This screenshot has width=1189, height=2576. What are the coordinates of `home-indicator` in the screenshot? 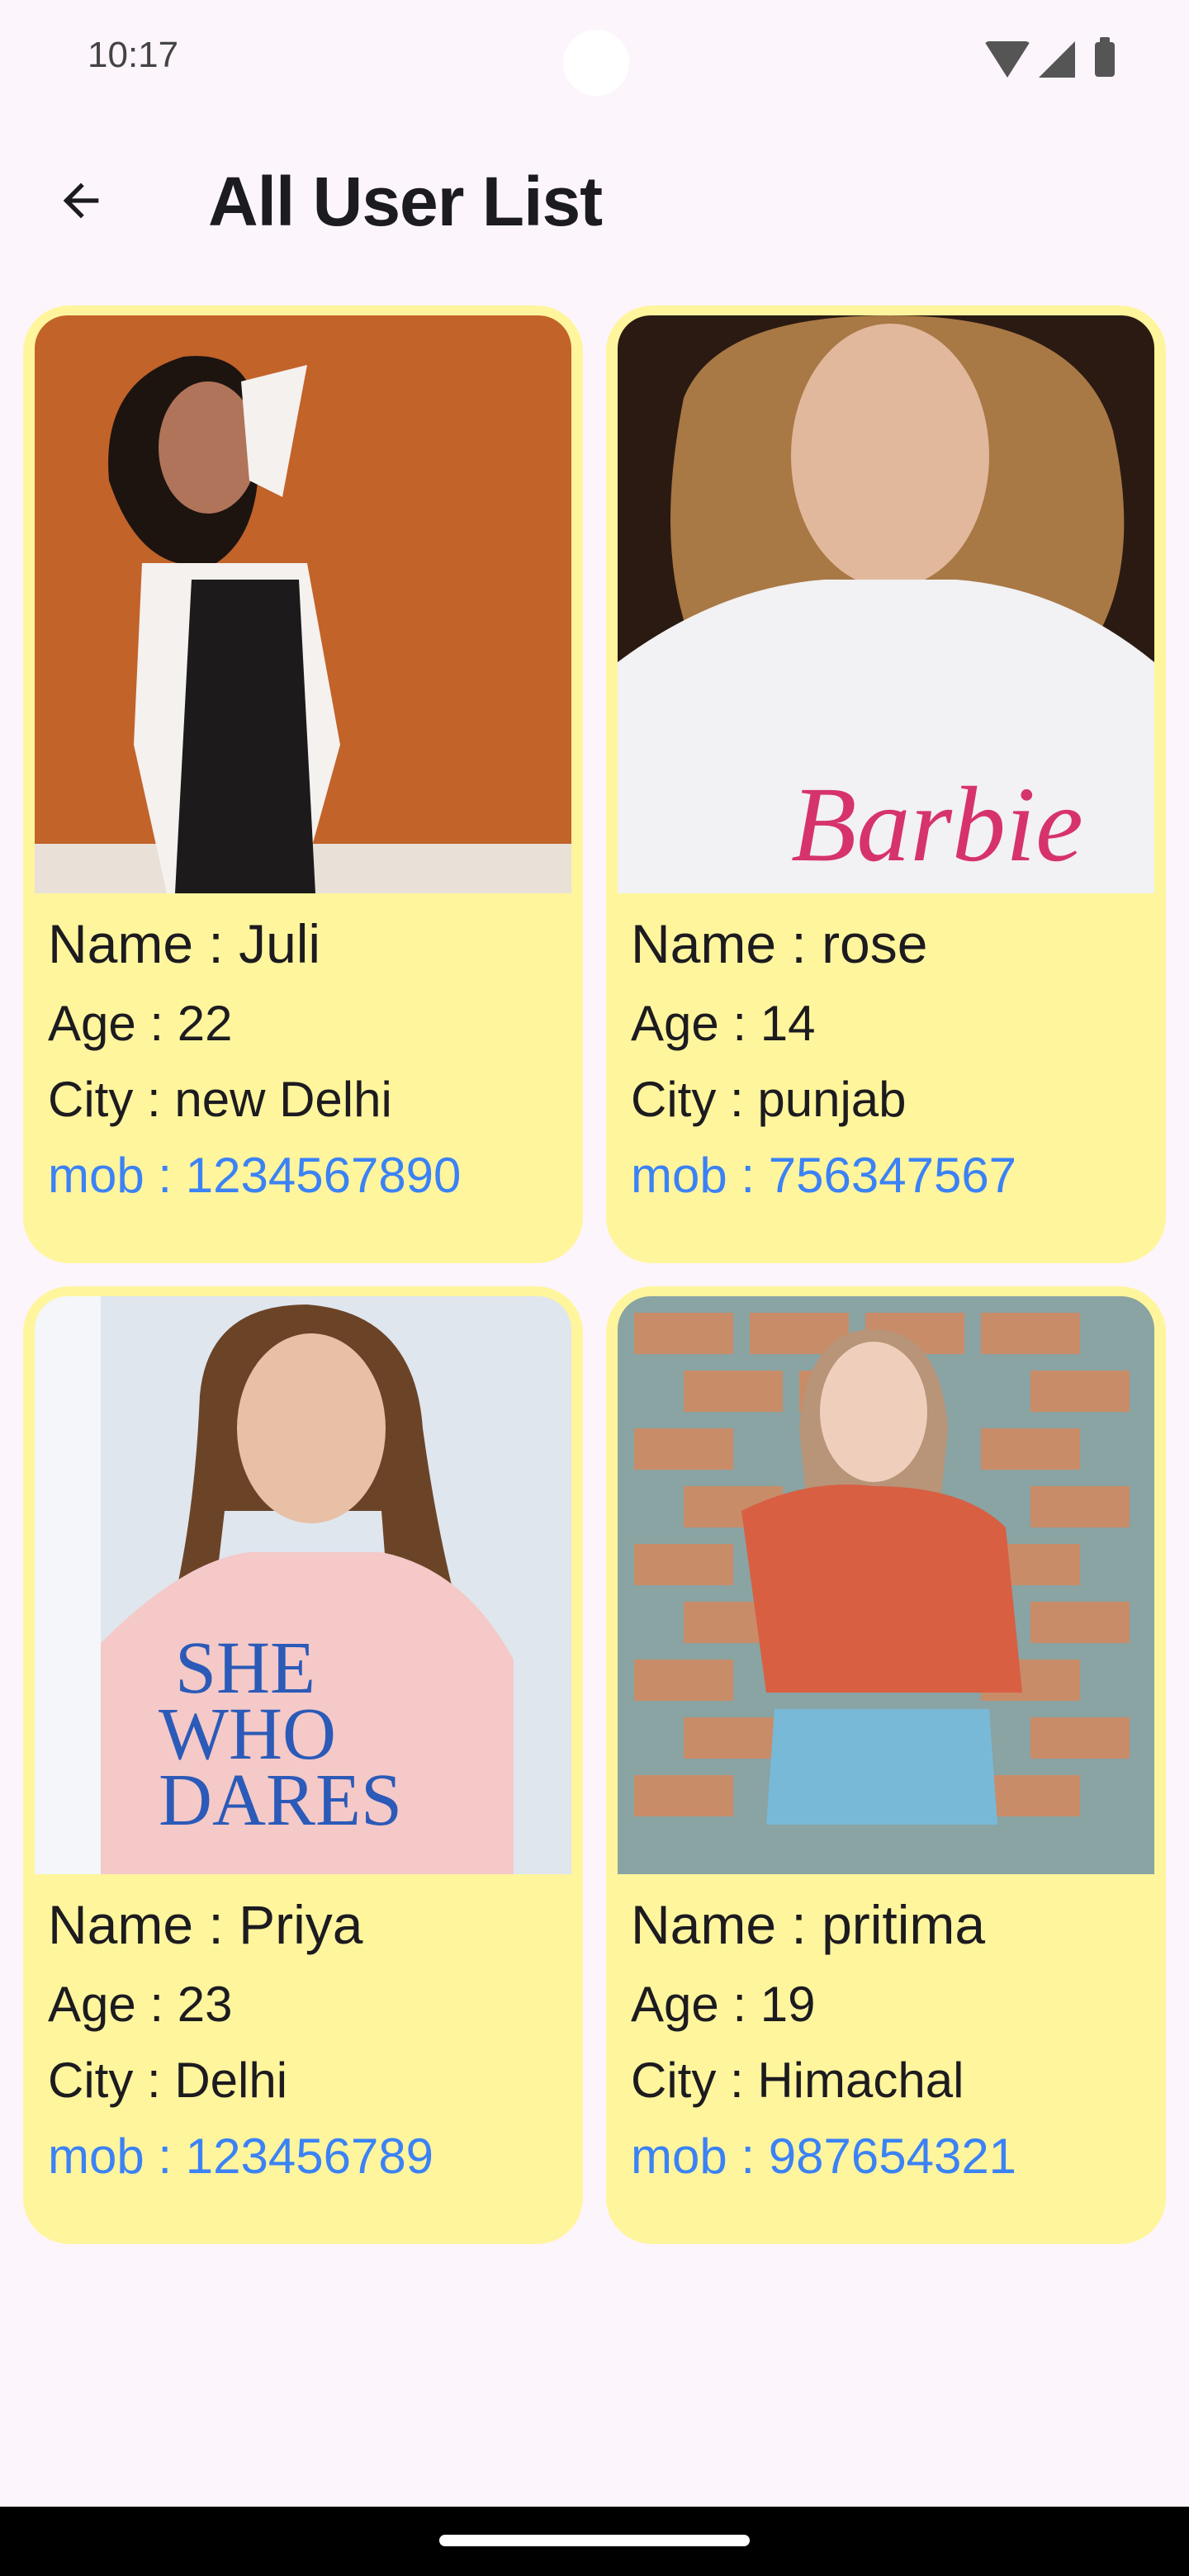 It's located at (594, 2540).